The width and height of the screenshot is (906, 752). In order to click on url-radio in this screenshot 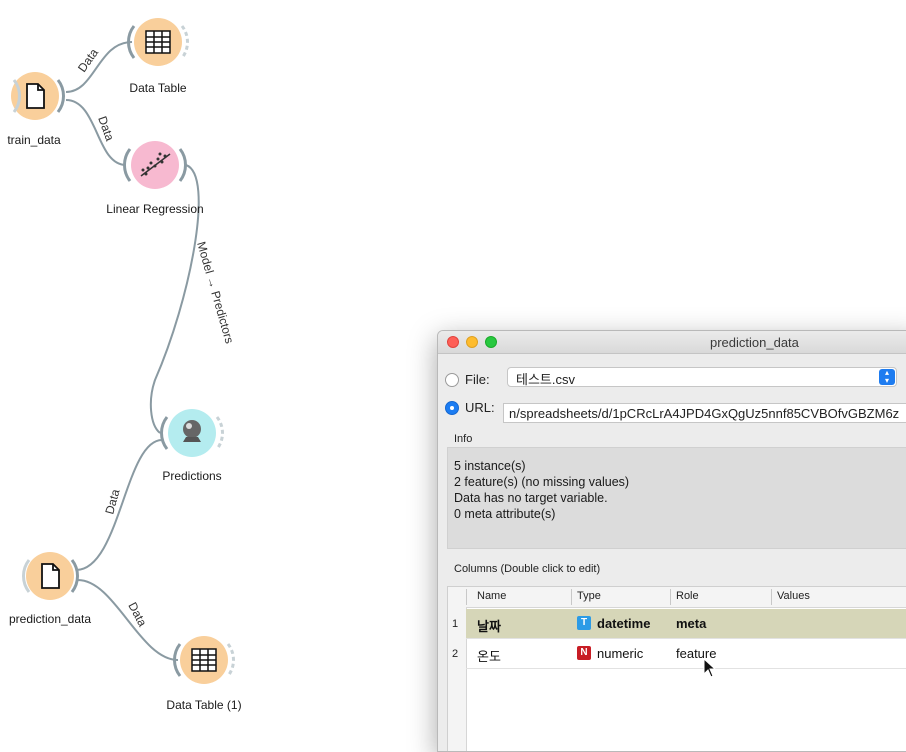, I will do `click(452, 407)`.